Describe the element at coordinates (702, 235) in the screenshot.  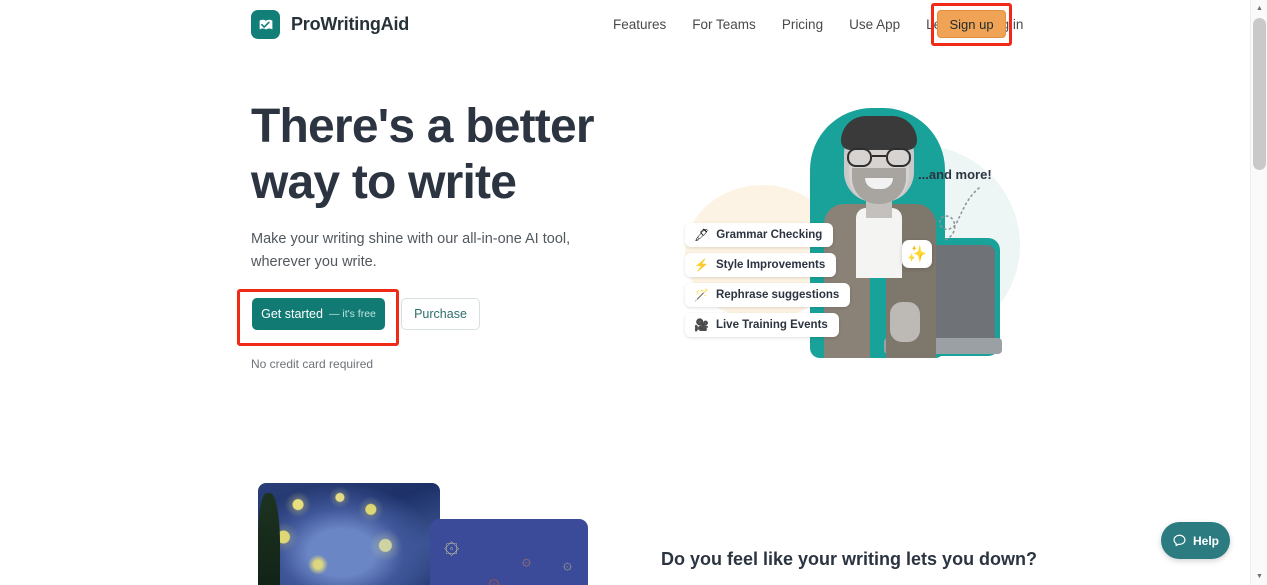
I see `fountain-pen-icon: 🖋` at that location.